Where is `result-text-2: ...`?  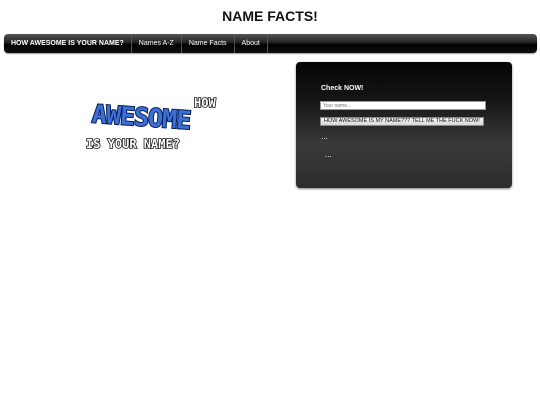 result-text-2: ... is located at coordinates (328, 154).